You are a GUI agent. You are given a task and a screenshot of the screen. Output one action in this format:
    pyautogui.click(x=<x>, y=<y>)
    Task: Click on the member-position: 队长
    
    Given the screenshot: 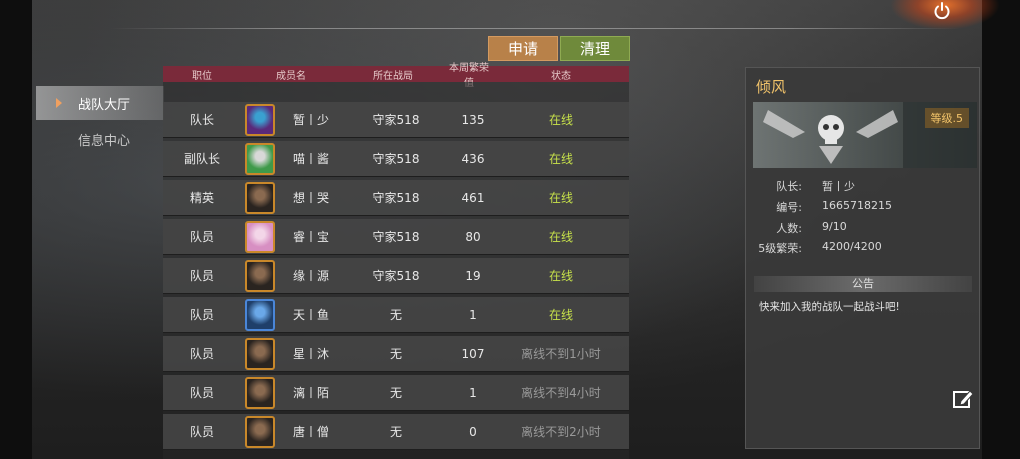 What is the action you would take?
    pyautogui.click(x=201, y=120)
    